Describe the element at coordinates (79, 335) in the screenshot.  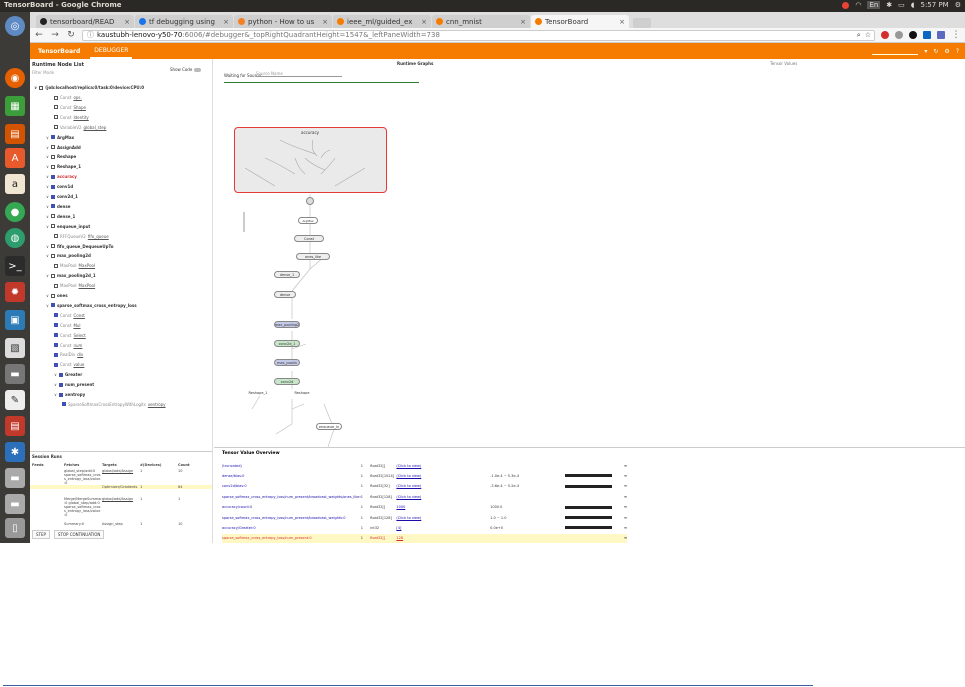
I see `node-sublabel: Select` at that location.